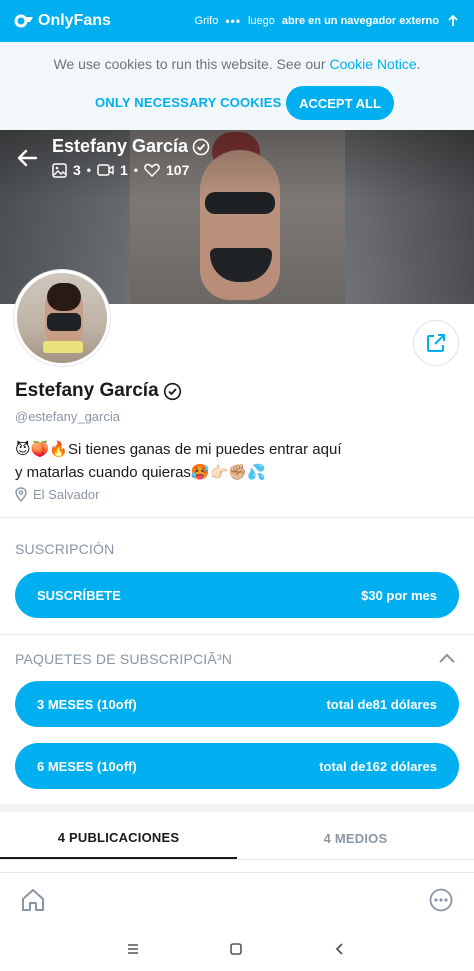  What do you see at coordinates (378, 766) in the screenshot?
I see `bundle-price: total de162 dólares` at bounding box center [378, 766].